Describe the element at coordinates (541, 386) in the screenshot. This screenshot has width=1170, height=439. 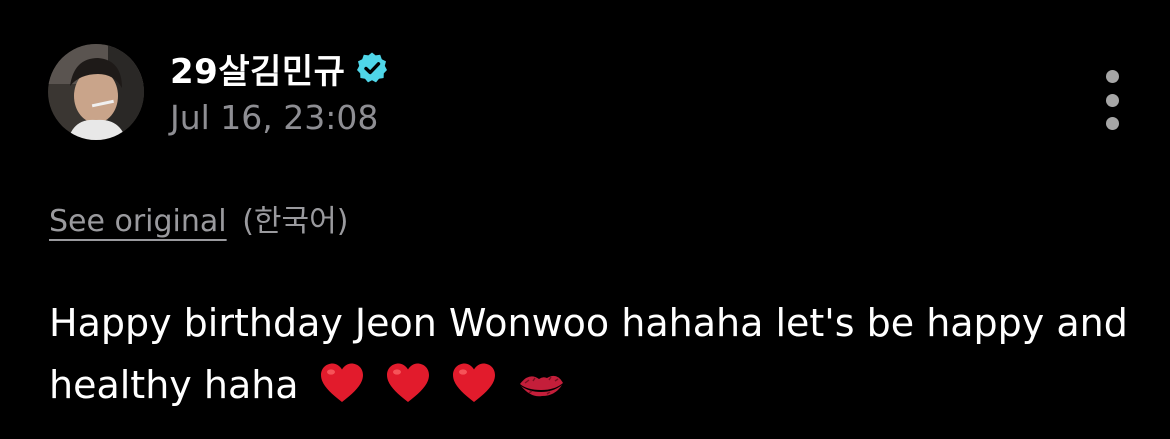
I see `kiss-mark-icon` at that location.